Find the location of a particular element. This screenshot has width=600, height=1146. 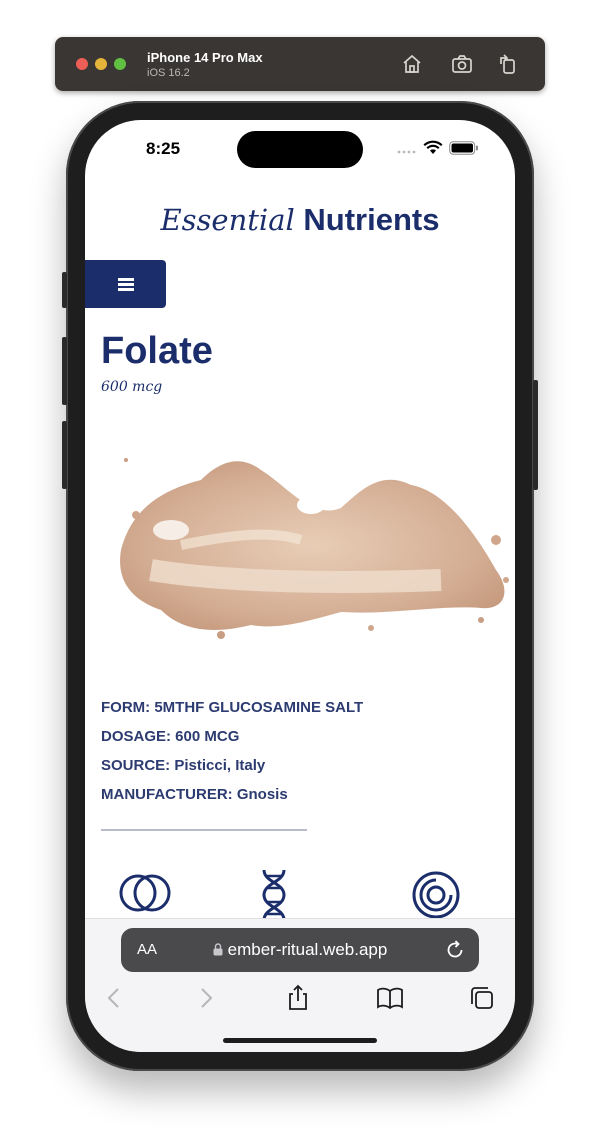

spec-form: FORM: 5MTHF GLUCOSAMINE SALT is located at coordinates (232, 707).